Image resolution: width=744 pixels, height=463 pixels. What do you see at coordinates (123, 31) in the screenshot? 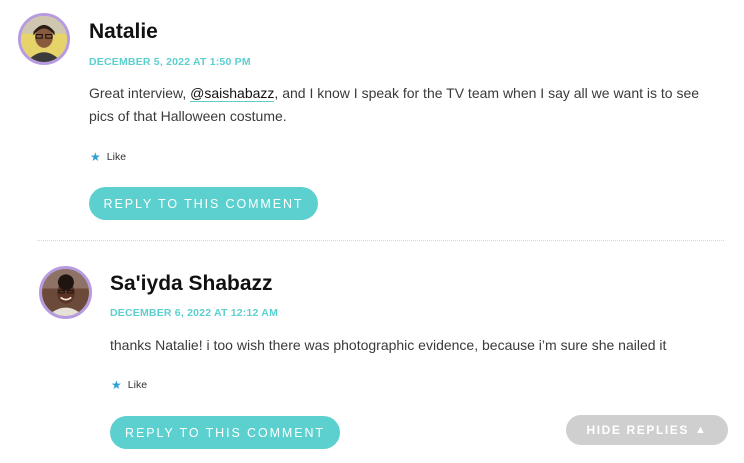
I see `comment-author: Natalie` at bounding box center [123, 31].